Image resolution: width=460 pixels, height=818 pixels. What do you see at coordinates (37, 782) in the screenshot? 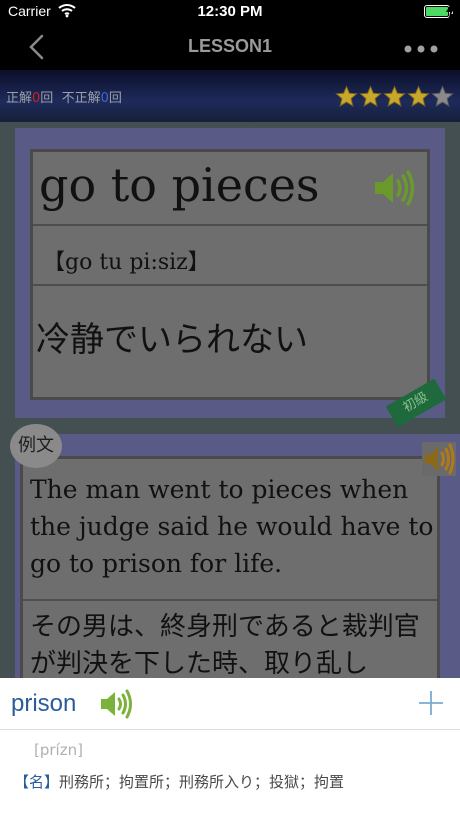
I see `part-of-speech: 【名】` at bounding box center [37, 782].